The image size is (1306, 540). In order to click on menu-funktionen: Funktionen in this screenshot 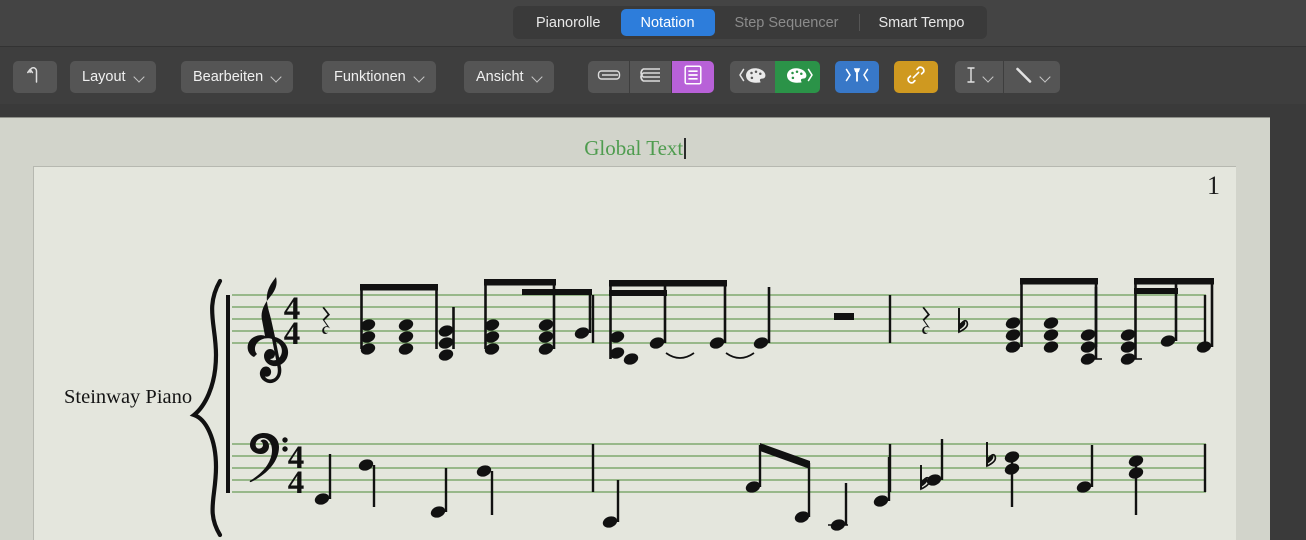, I will do `click(379, 77)`.